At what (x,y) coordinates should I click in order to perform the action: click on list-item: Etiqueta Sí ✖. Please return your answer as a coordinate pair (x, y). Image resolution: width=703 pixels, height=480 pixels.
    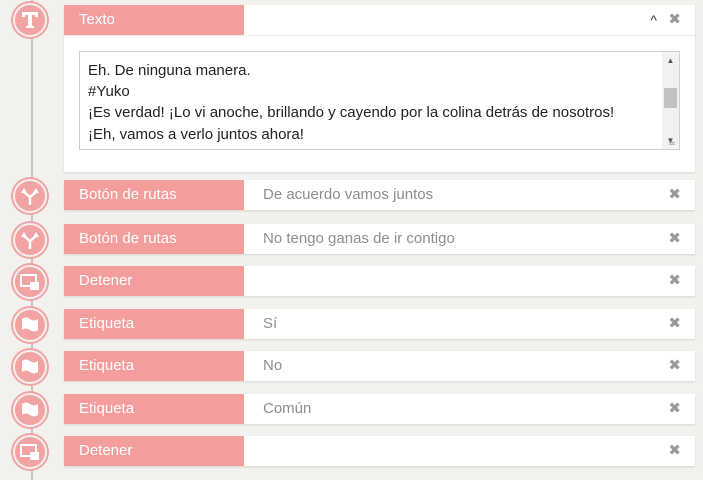
    Looking at the image, I should click on (379, 324).